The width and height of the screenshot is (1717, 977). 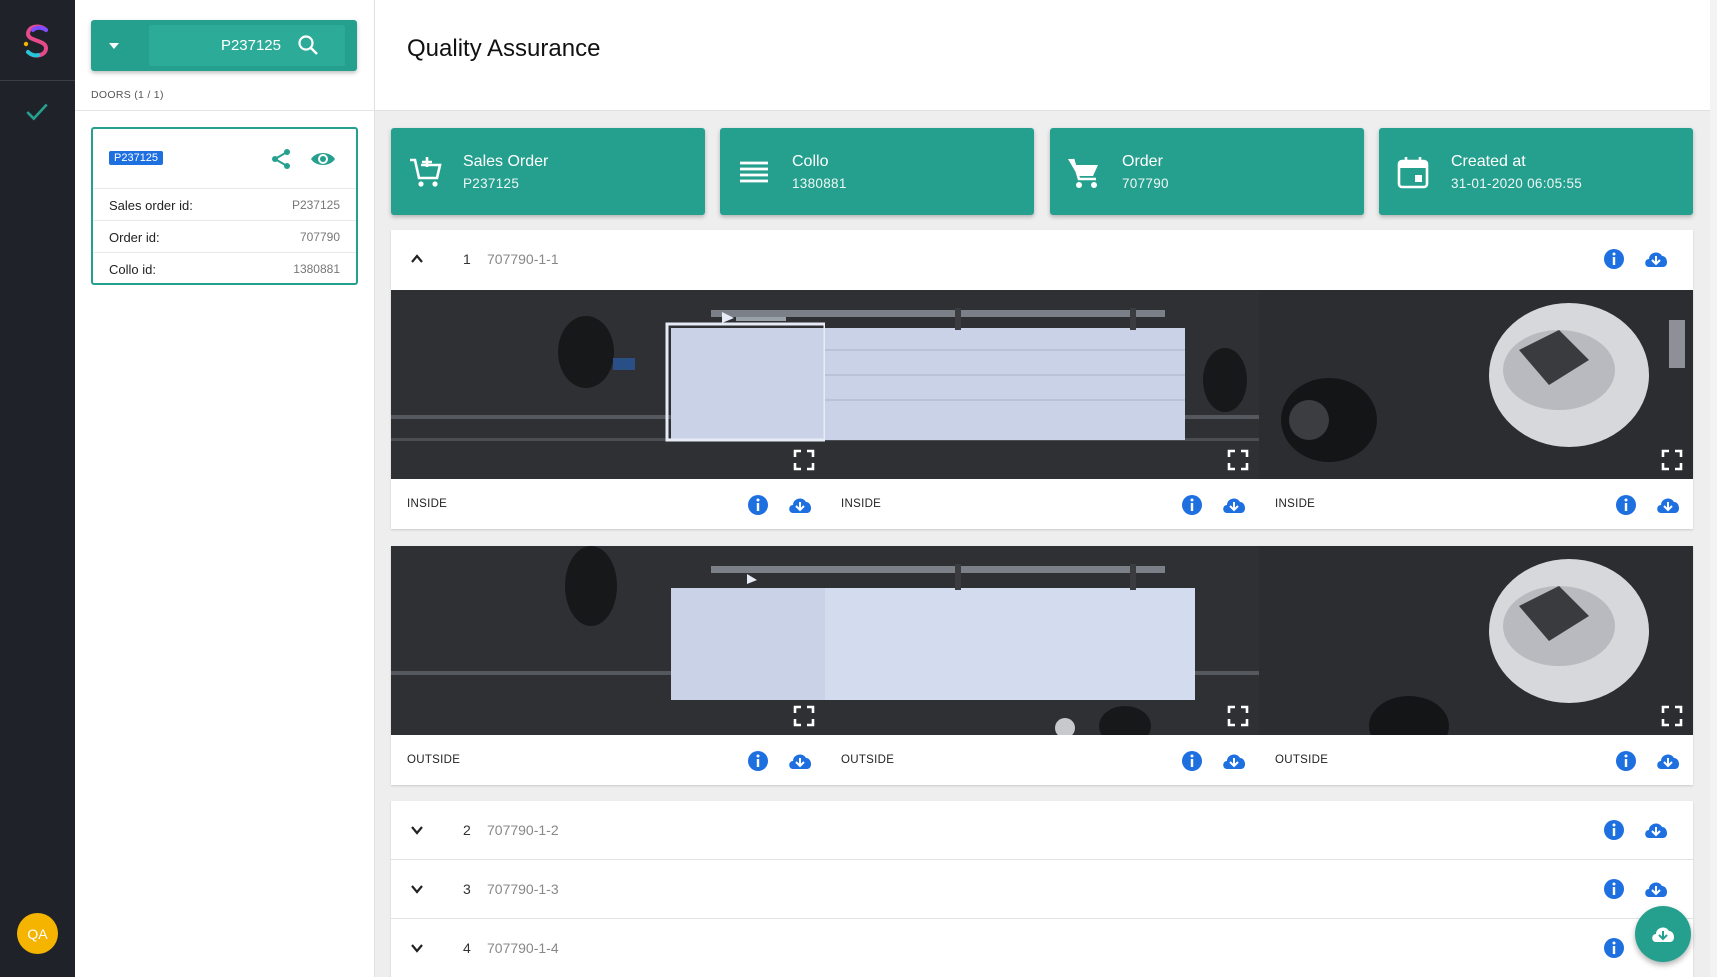 I want to click on cart-icon, so click(x=1083, y=173).